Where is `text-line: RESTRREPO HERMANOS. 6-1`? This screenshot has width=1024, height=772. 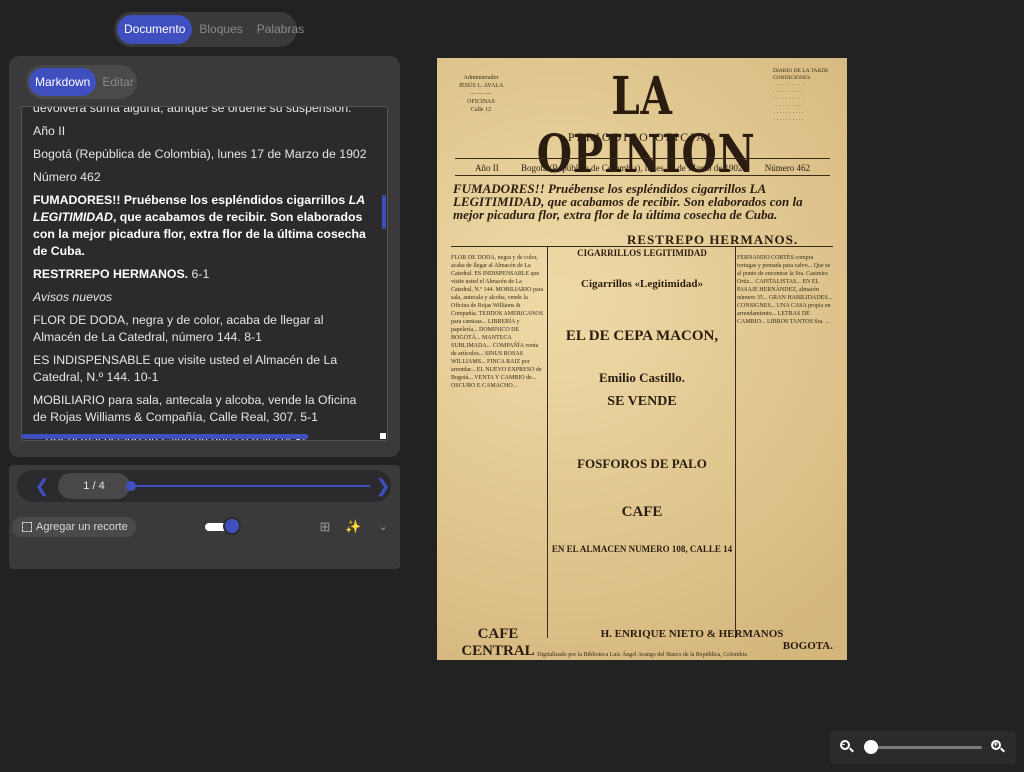 text-line: RESTRREPO HERMANOS. 6-1 is located at coordinates (203, 274).